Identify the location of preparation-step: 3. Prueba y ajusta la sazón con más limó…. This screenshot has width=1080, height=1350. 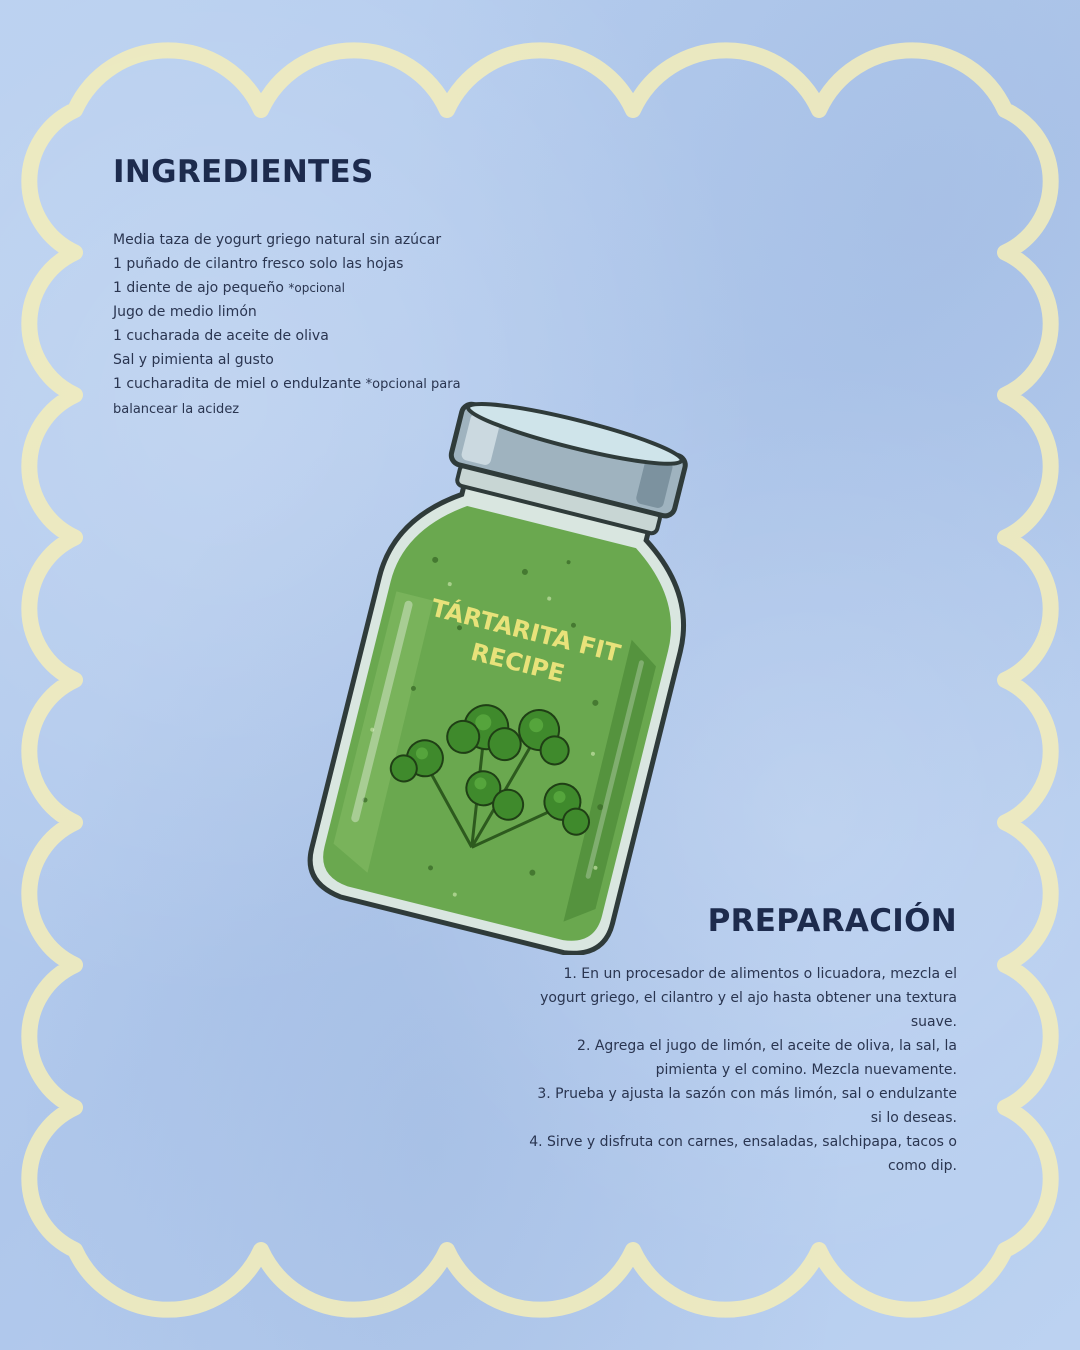
(747, 1106).